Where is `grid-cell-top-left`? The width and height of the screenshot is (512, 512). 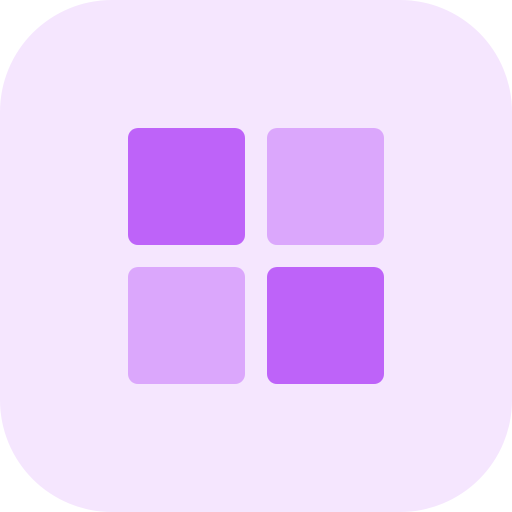
grid-cell-top-left is located at coordinates (186, 186).